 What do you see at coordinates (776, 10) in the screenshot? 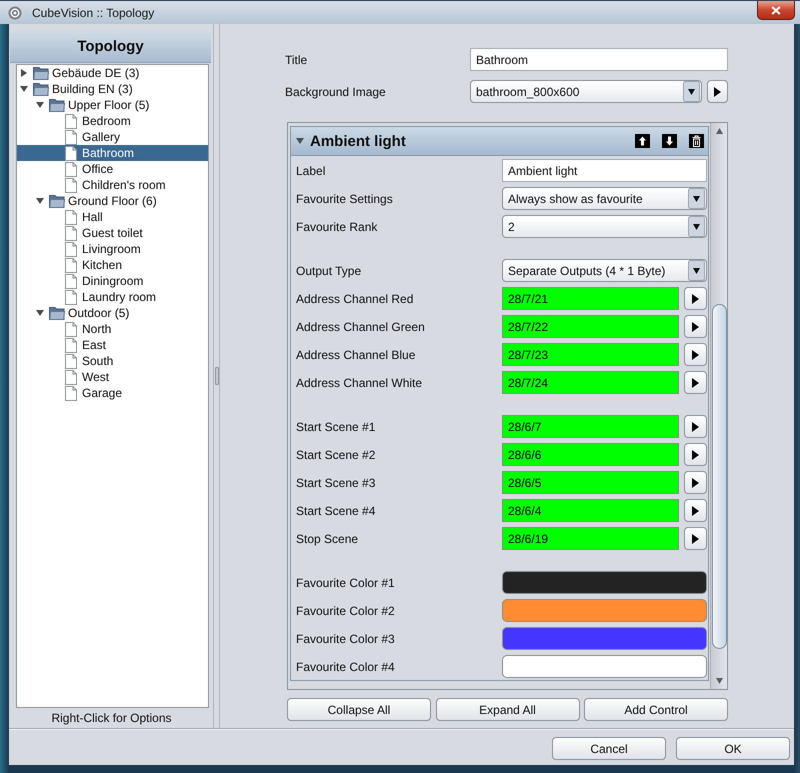
I see `close-button` at bounding box center [776, 10].